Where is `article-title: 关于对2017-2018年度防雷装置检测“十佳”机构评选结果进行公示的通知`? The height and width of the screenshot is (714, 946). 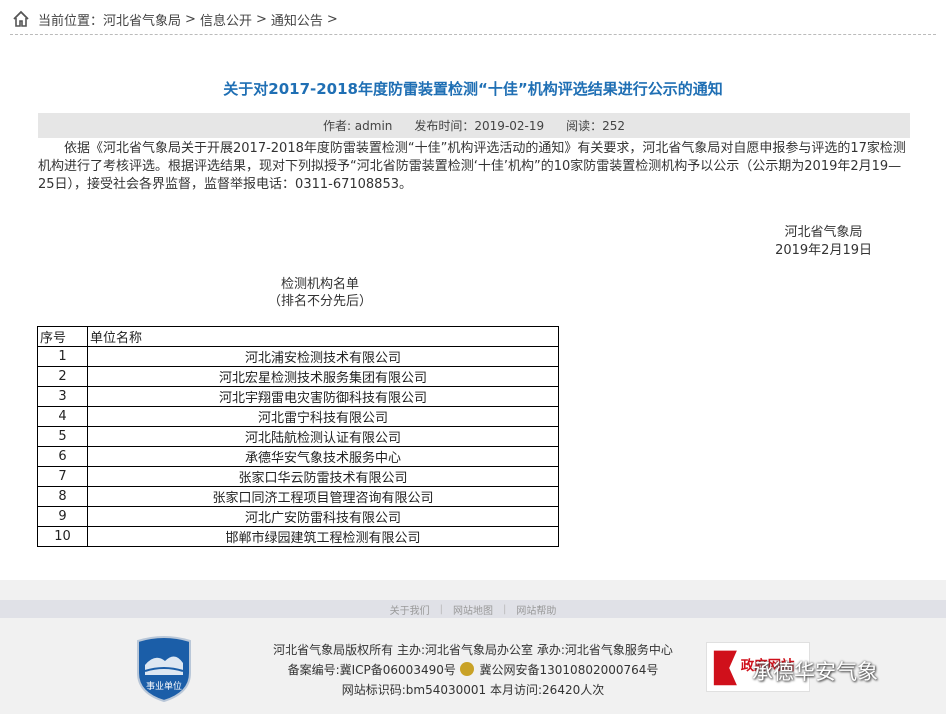
article-title: 关于对2017-2018年度防雷装置检测“十佳”机构评选结果进行公示的通知 is located at coordinates (473, 89).